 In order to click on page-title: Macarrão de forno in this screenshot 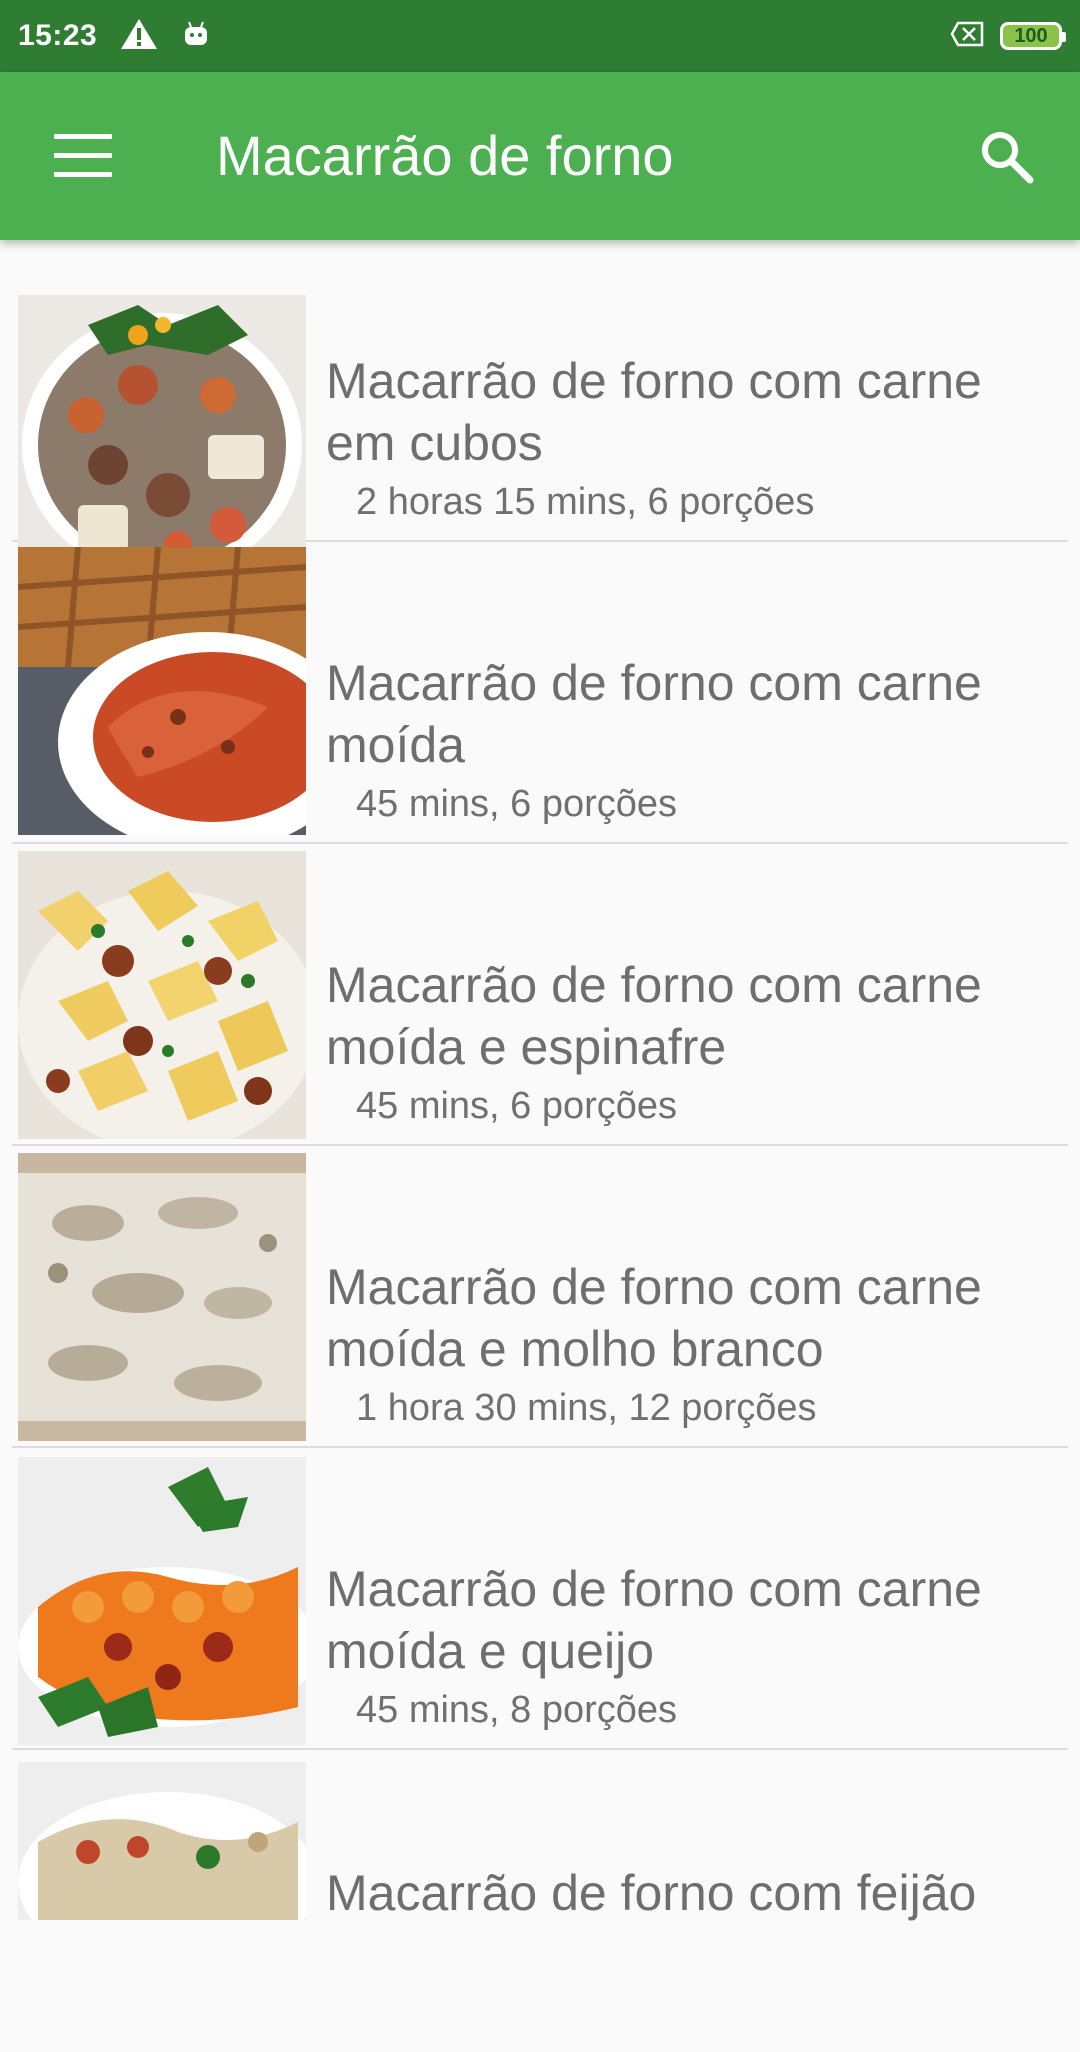, I will do `click(445, 155)`.